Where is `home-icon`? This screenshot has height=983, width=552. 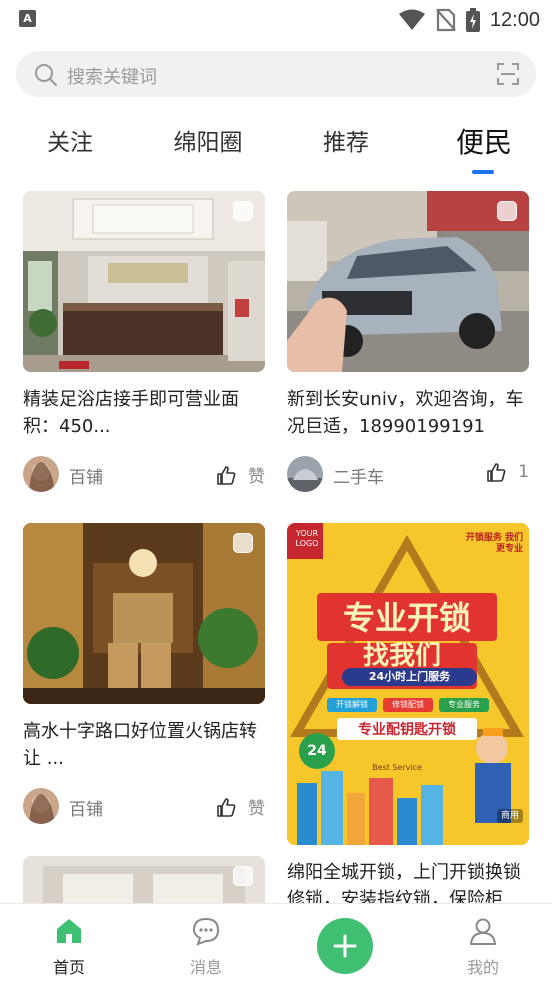
home-icon is located at coordinates (69, 931).